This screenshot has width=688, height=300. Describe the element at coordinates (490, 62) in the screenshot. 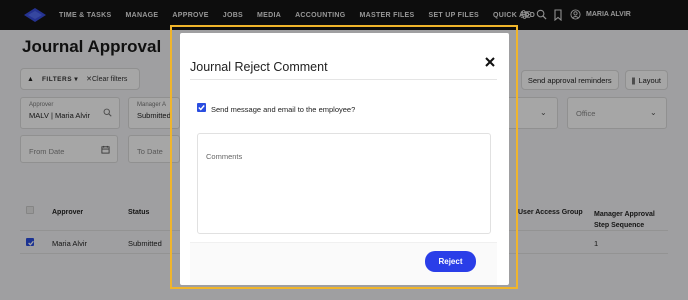

I see `close-icon` at that location.